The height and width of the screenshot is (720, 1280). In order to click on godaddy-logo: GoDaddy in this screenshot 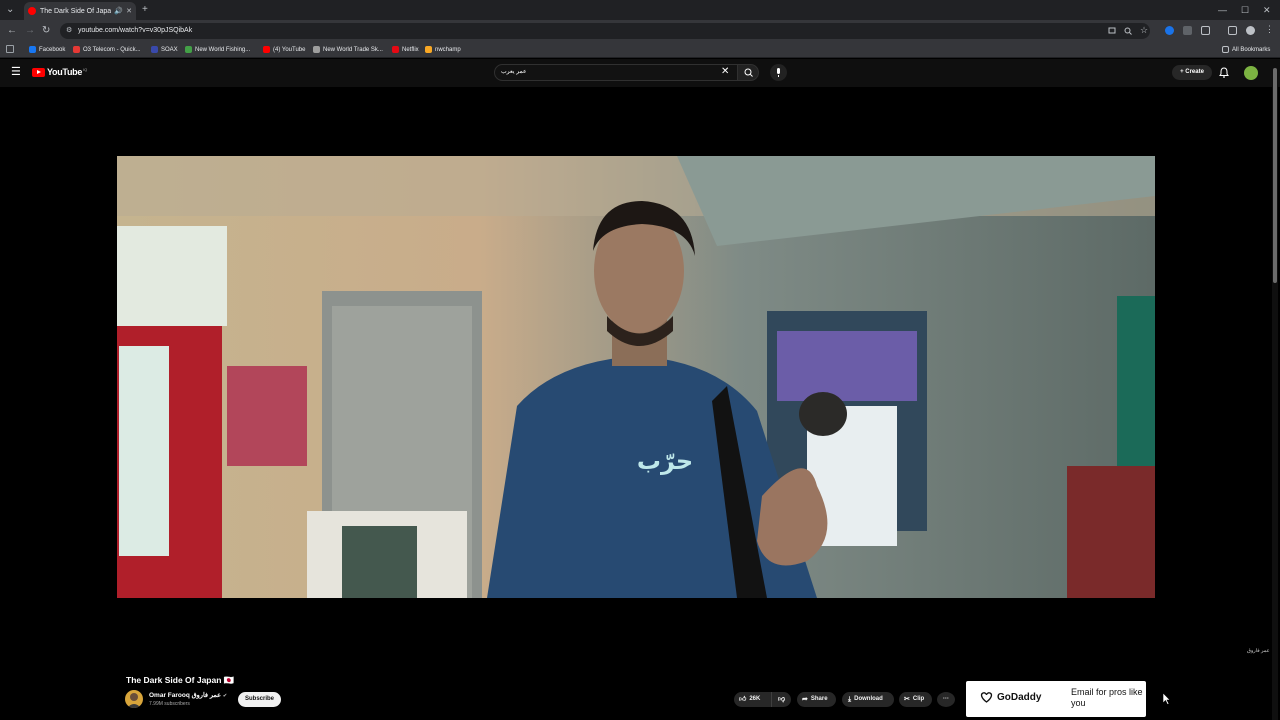, I will do `click(1010, 697)`.